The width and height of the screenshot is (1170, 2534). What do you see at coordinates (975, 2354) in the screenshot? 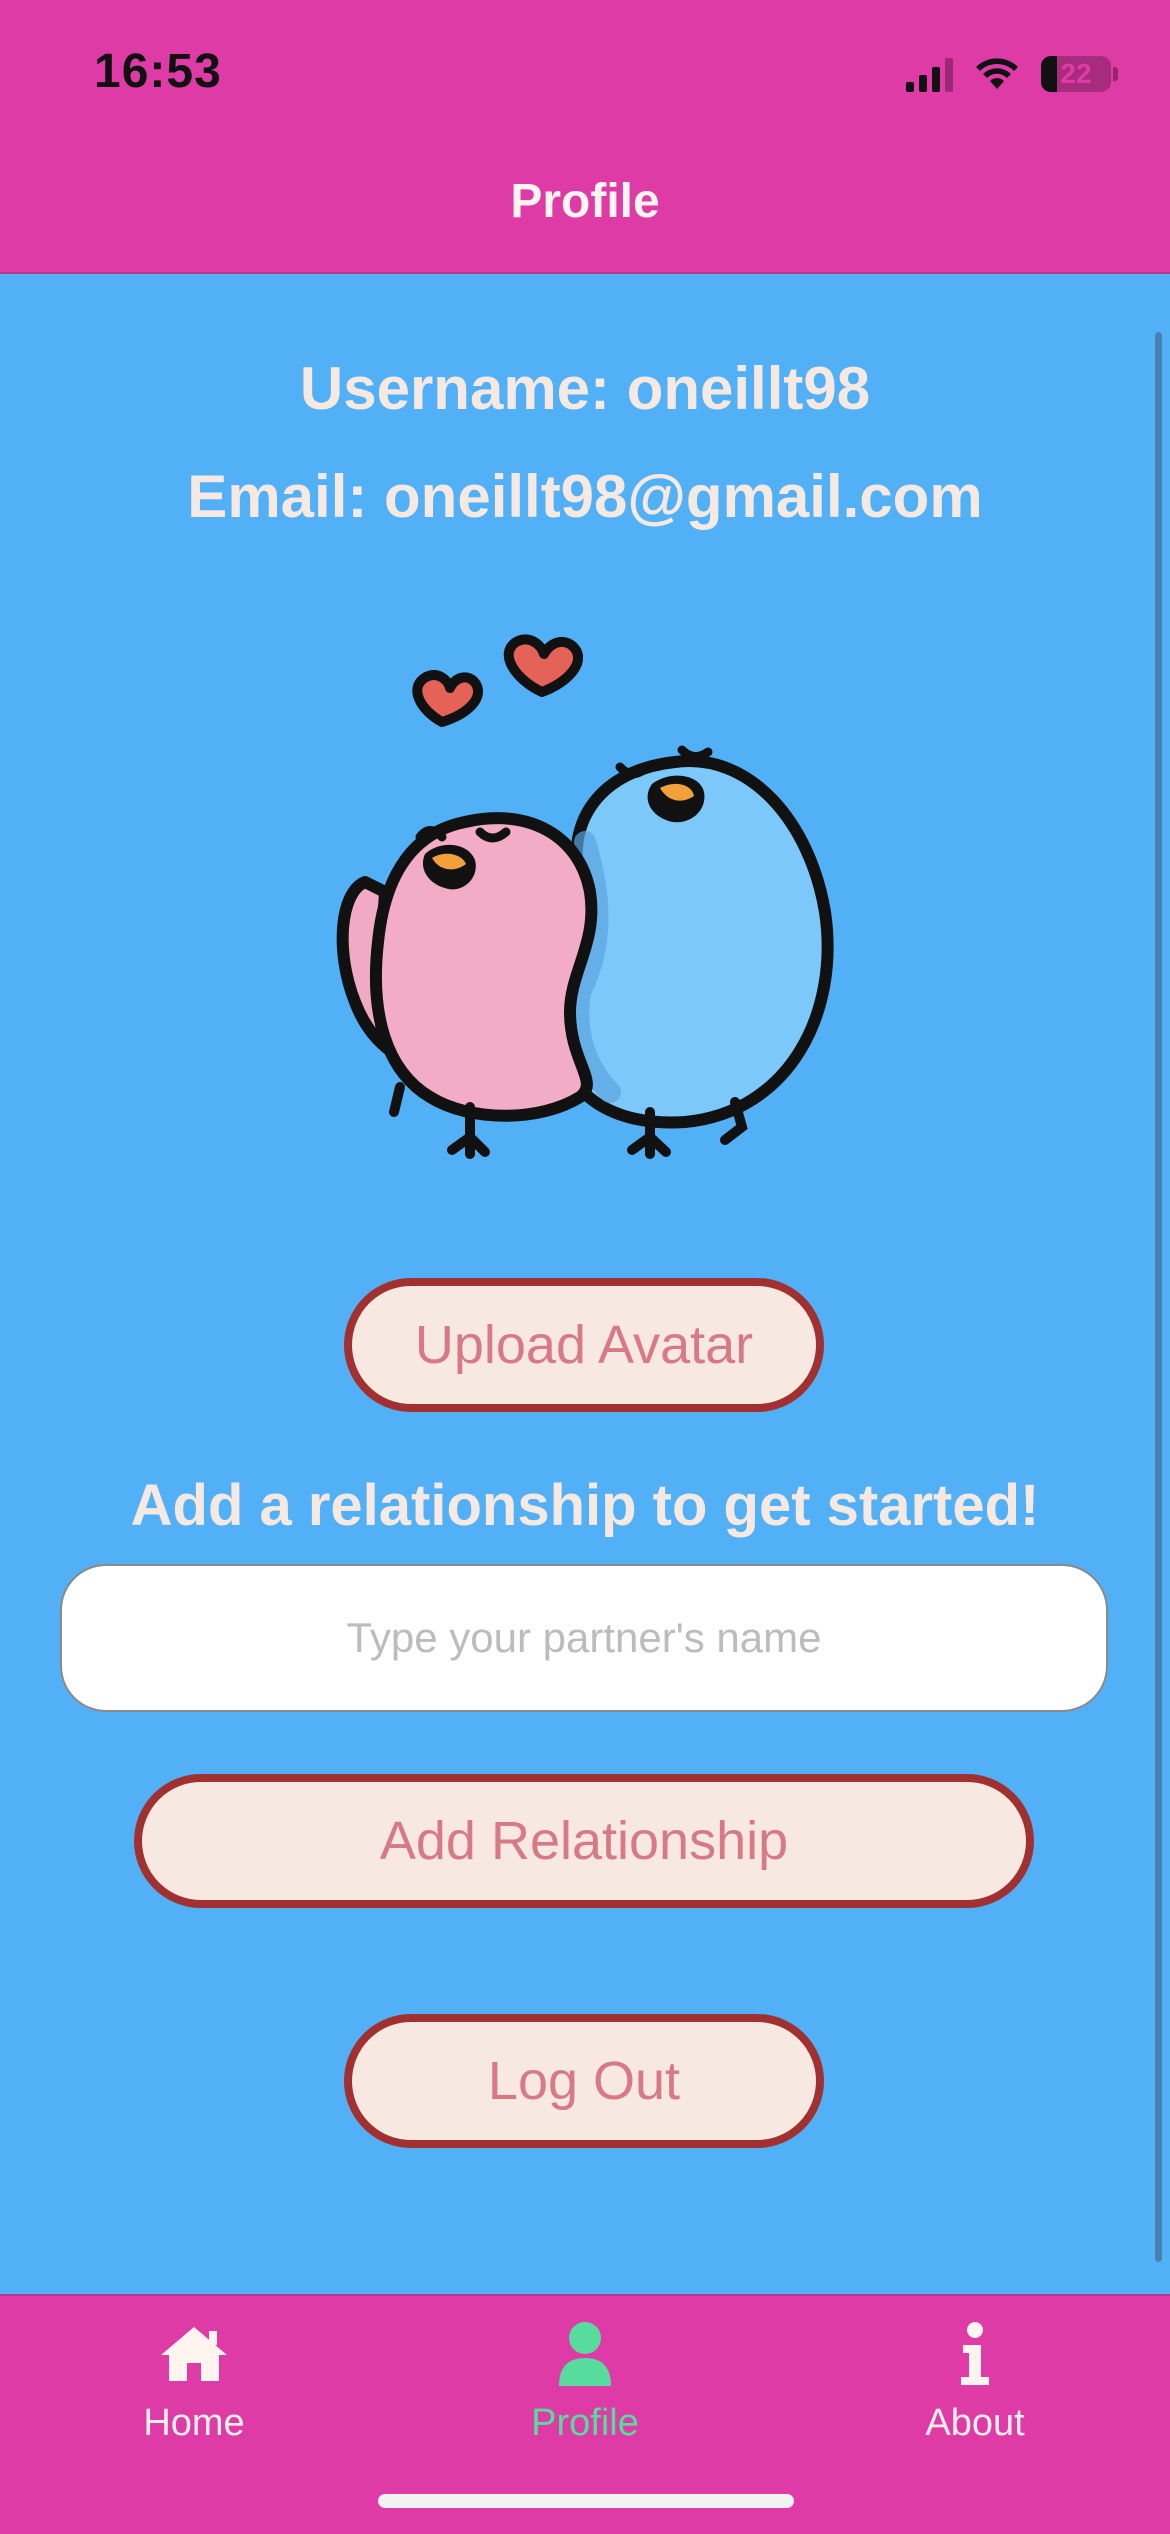
I see `info-icon` at bounding box center [975, 2354].